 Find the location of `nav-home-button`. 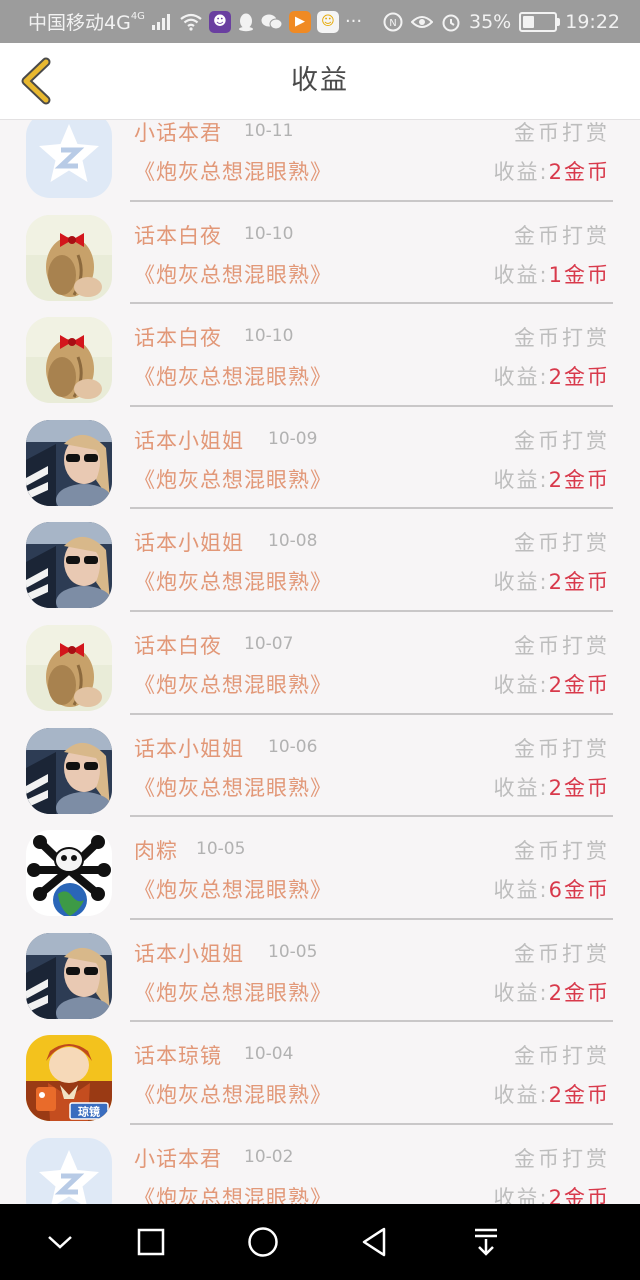

nav-home-button is located at coordinates (263, 1242).